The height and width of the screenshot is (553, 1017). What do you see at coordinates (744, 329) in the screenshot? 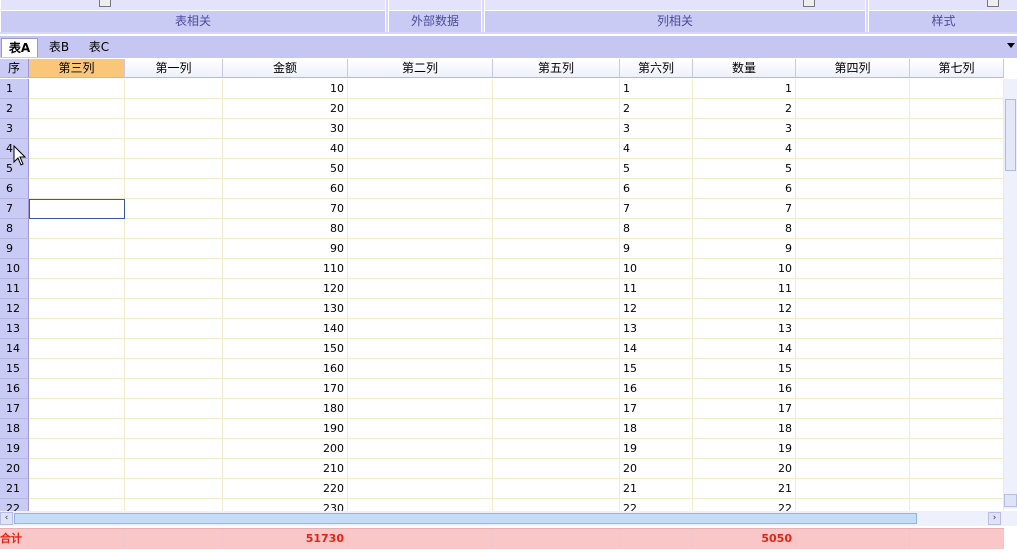
I see `table-cell: 13` at bounding box center [744, 329].